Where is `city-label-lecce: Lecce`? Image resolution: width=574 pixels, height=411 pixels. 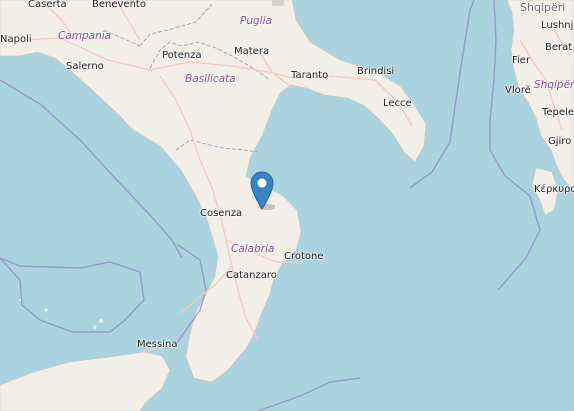
city-label-lecce: Lecce is located at coordinates (397, 103).